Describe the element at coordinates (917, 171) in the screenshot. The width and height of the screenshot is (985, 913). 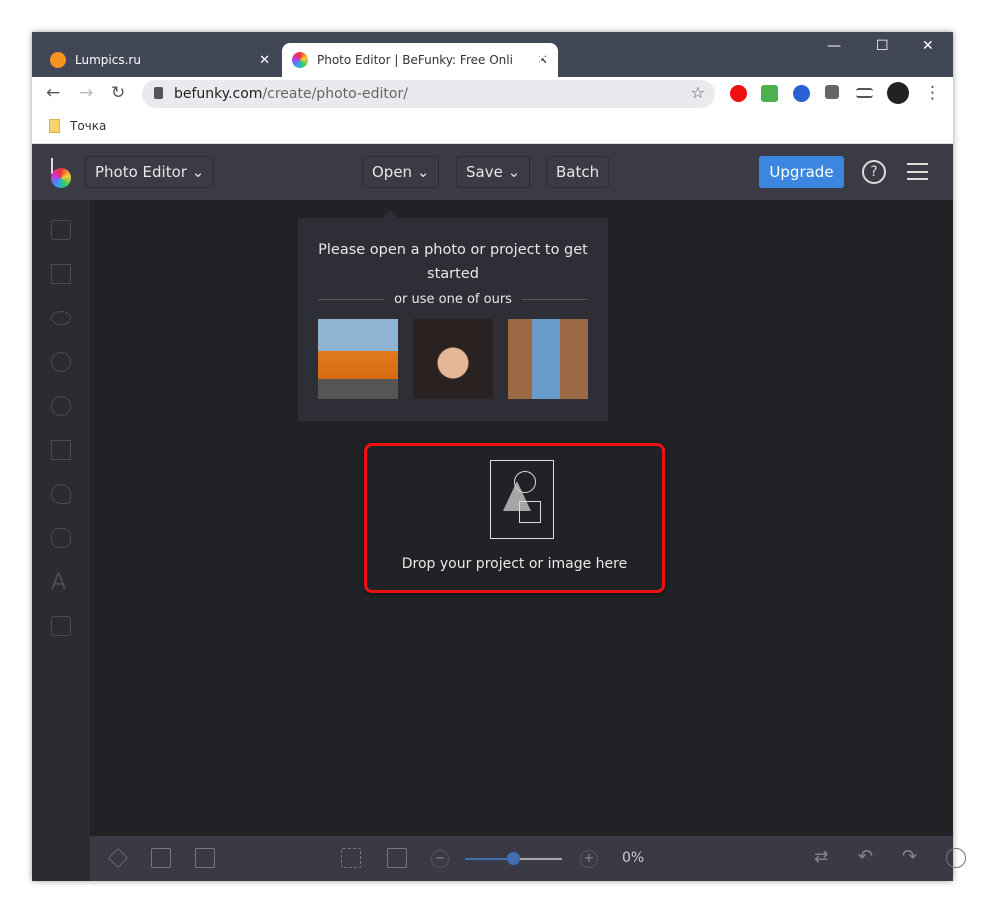
I see `hamburger-menu-icon` at that location.